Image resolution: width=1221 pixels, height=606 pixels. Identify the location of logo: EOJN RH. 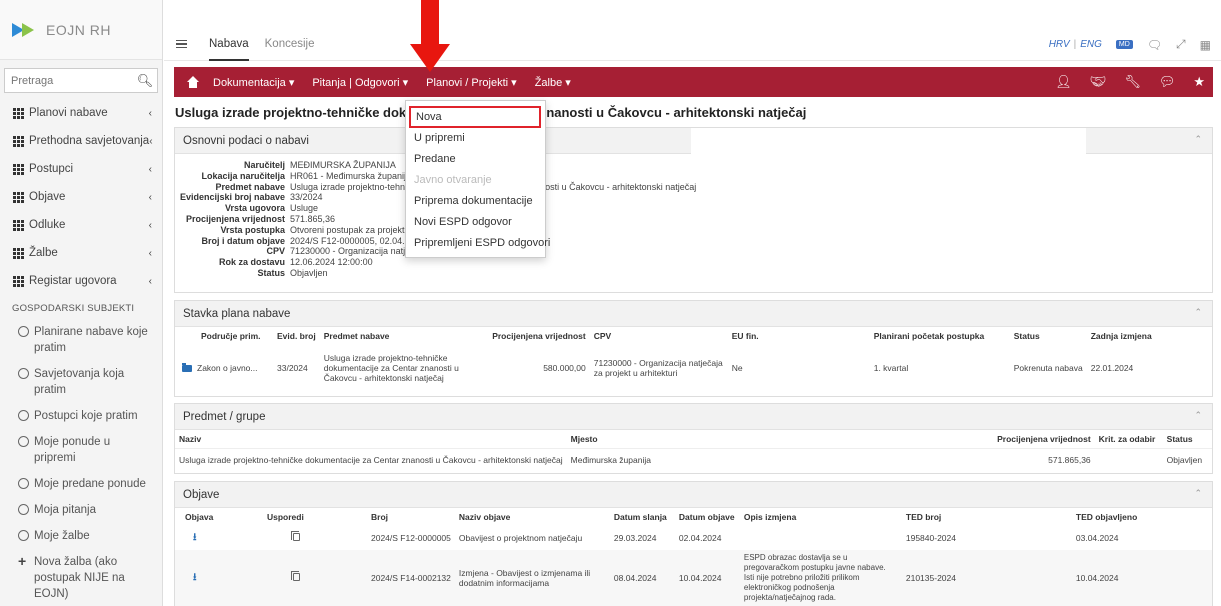
(81, 30).